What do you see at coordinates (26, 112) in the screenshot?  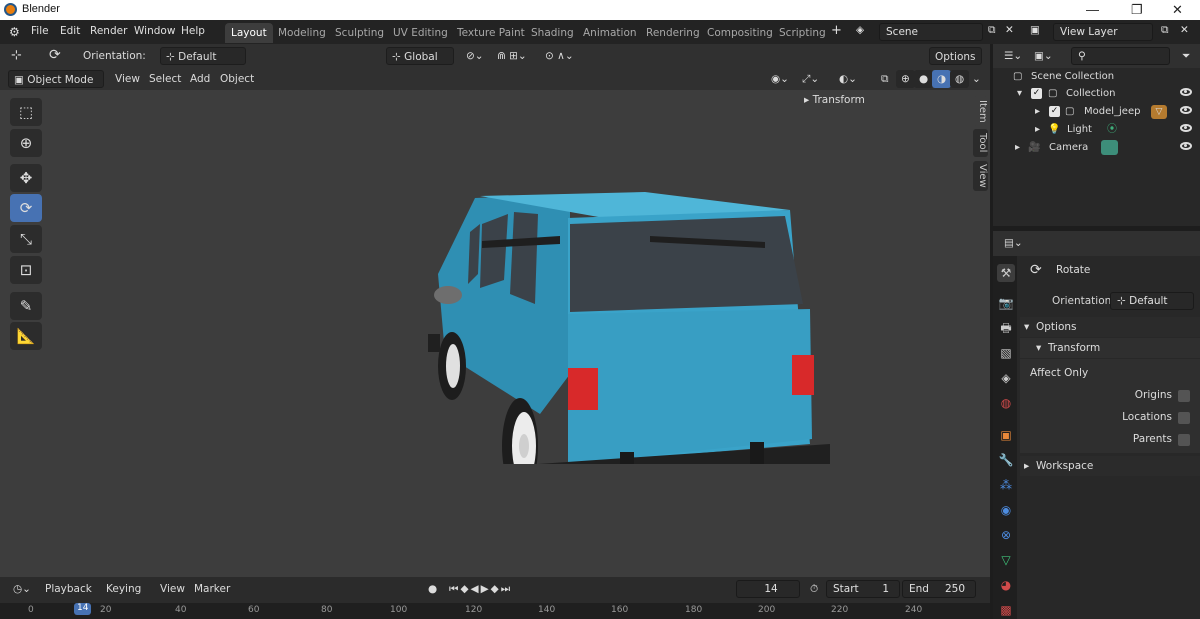 I see `select-box-tool: ⬚` at bounding box center [26, 112].